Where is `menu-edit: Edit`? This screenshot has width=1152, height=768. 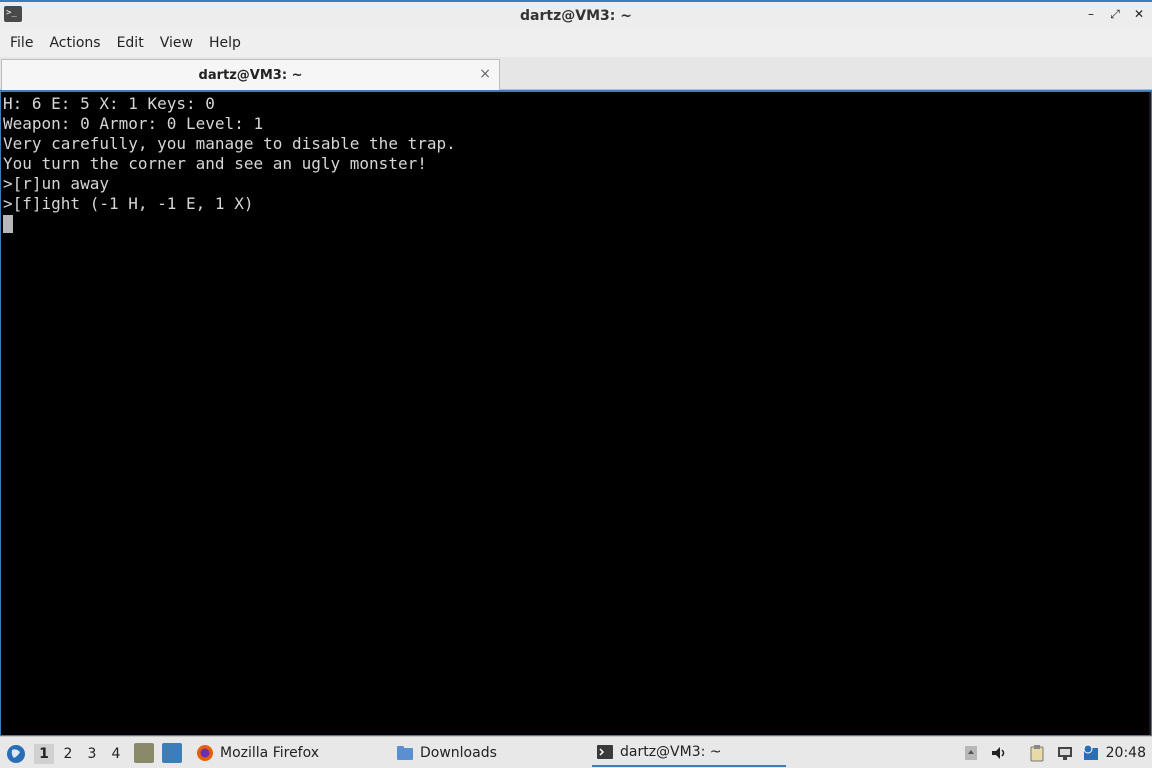
menu-edit: Edit is located at coordinates (130, 43).